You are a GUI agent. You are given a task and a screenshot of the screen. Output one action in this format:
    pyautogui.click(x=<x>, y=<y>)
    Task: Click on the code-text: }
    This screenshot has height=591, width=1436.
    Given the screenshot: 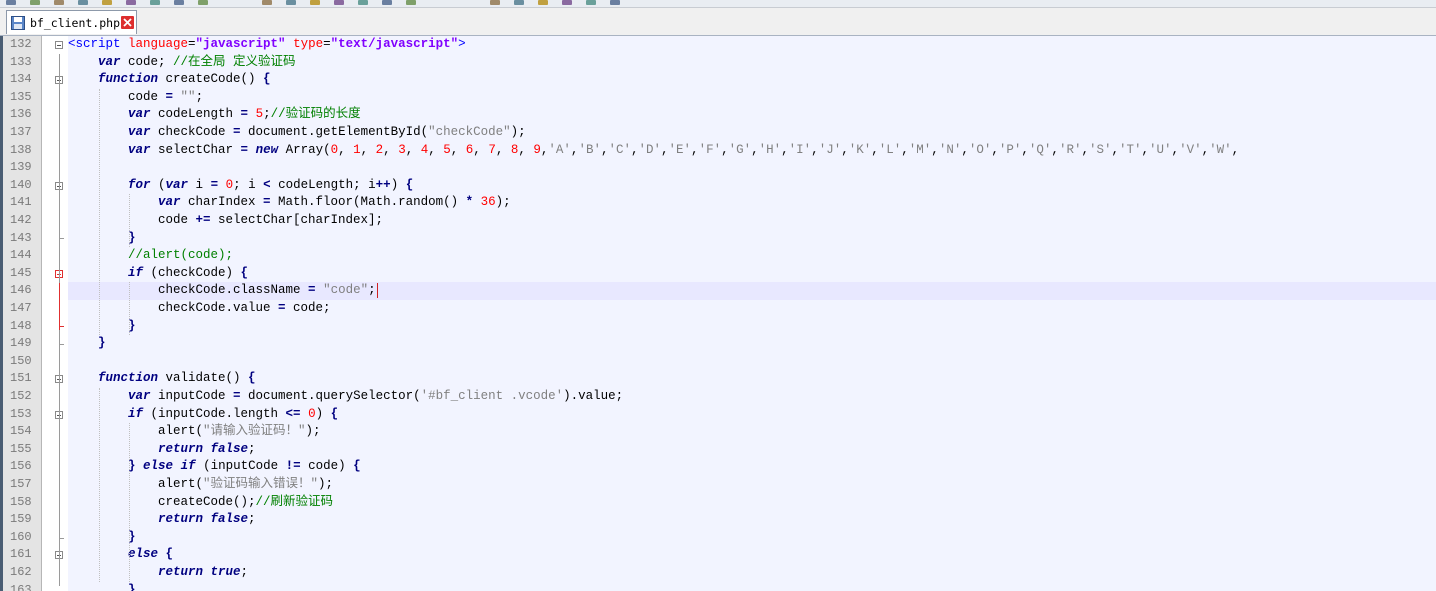 What is the action you would take?
    pyautogui.click(x=752, y=586)
    